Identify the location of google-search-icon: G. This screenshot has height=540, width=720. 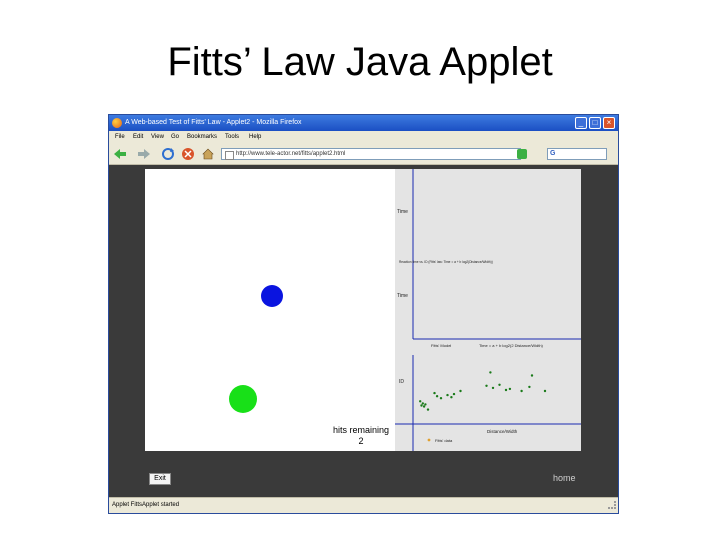
(553, 153).